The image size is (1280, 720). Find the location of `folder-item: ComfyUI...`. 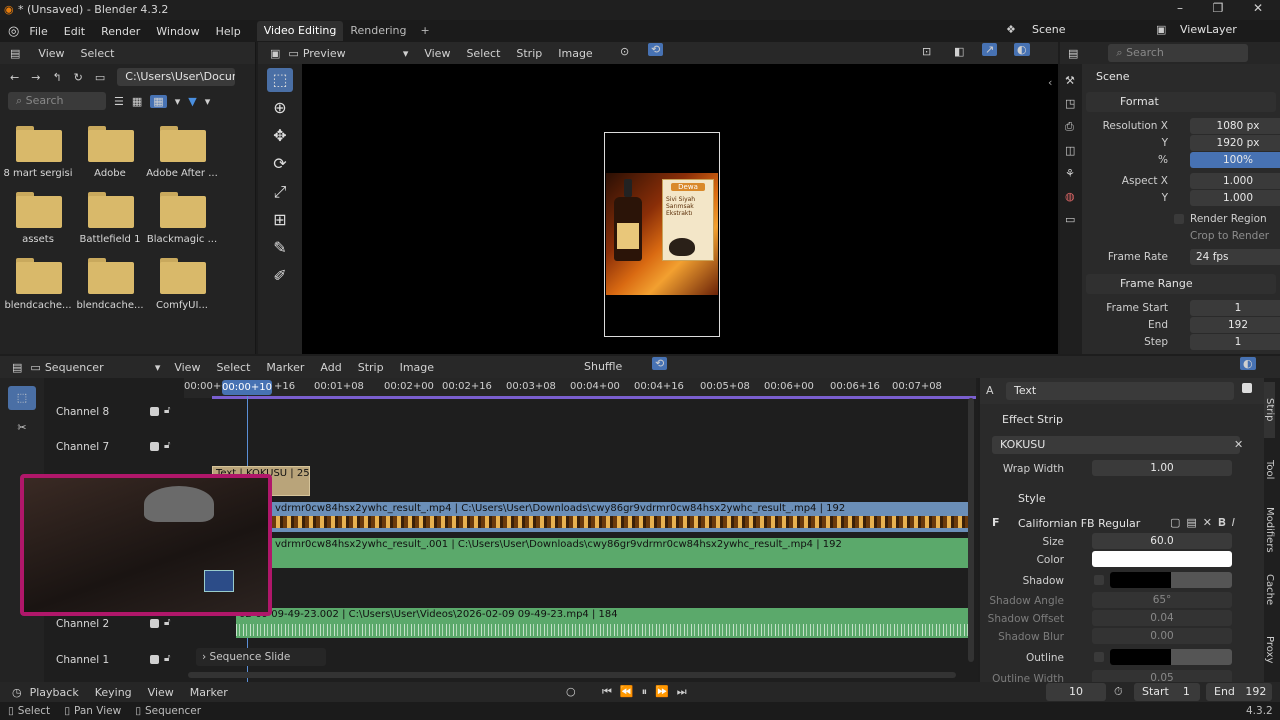

folder-item: ComfyUI... is located at coordinates (182, 286).